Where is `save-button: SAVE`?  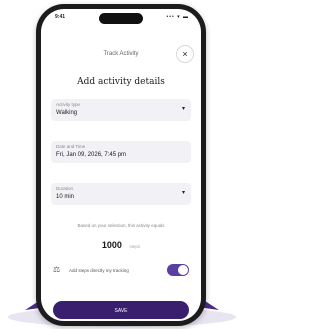 save-button: SAVE is located at coordinates (121, 310).